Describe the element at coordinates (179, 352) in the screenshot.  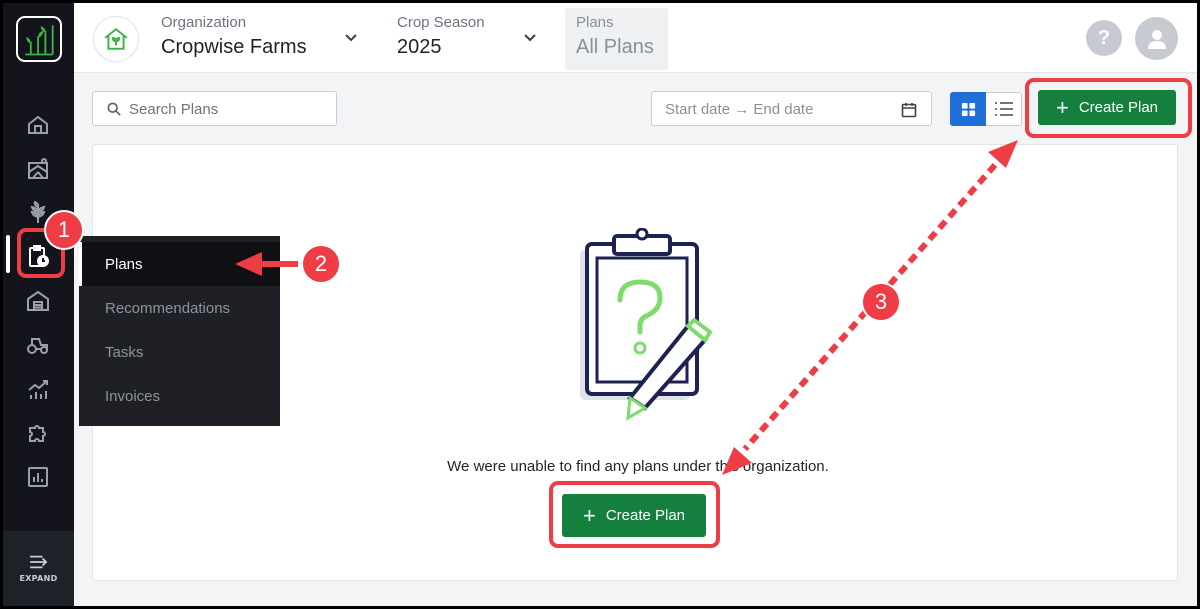
I see `flyout-item-tasks: Tasks` at that location.